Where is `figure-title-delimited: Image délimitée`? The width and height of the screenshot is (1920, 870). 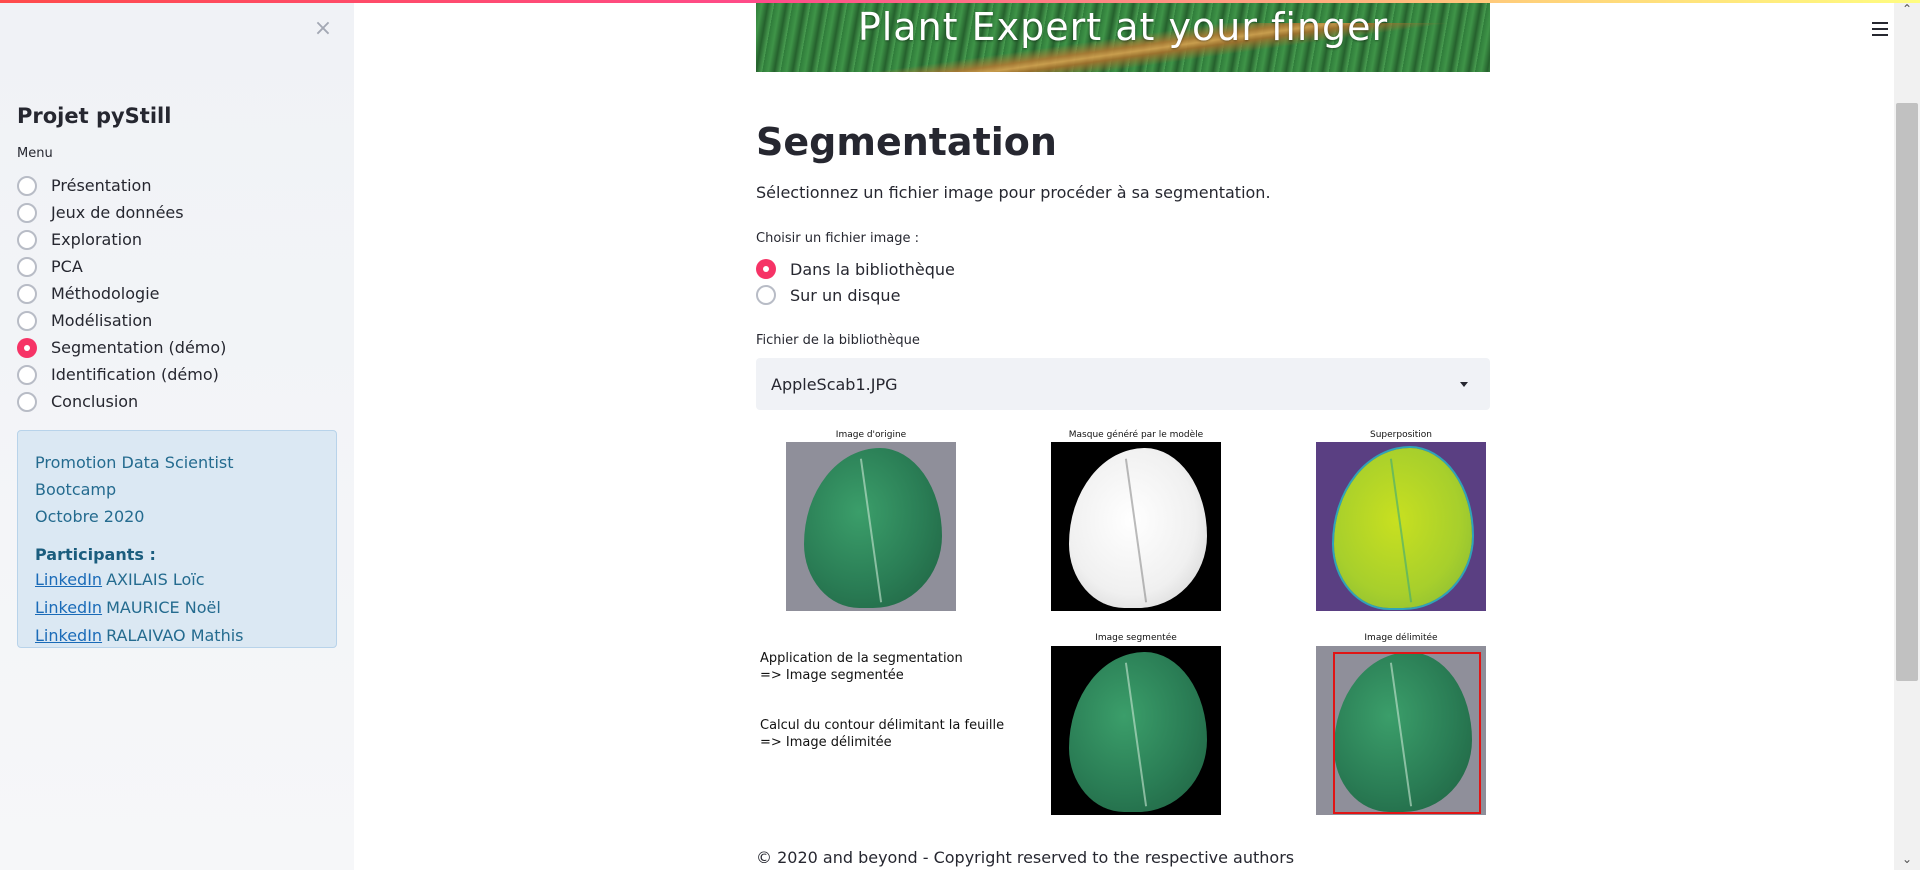 figure-title-delimited: Image délimitée is located at coordinates (1401, 638).